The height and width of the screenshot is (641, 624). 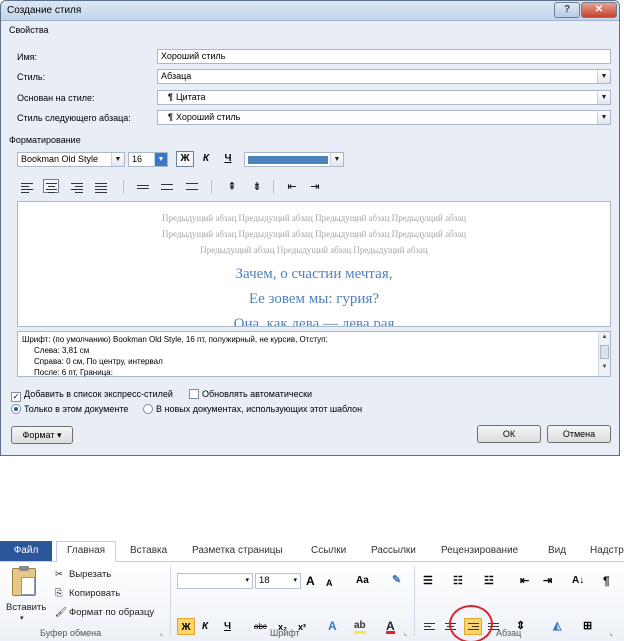 What do you see at coordinates (332, 626) in the screenshot?
I see `text-effects-icon: A` at bounding box center [332, 626].